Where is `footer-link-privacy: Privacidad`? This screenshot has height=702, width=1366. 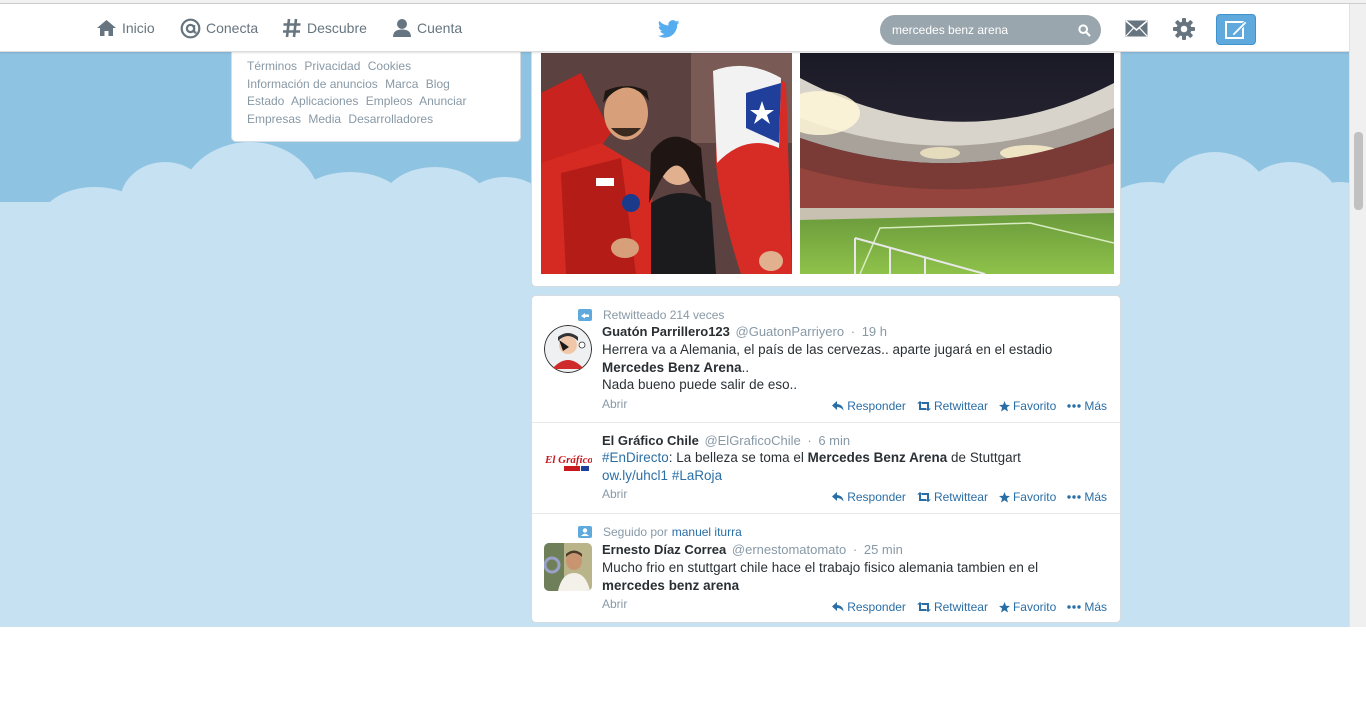
footer-link-privacy: Privacidad is located at coordinates (332, 66).